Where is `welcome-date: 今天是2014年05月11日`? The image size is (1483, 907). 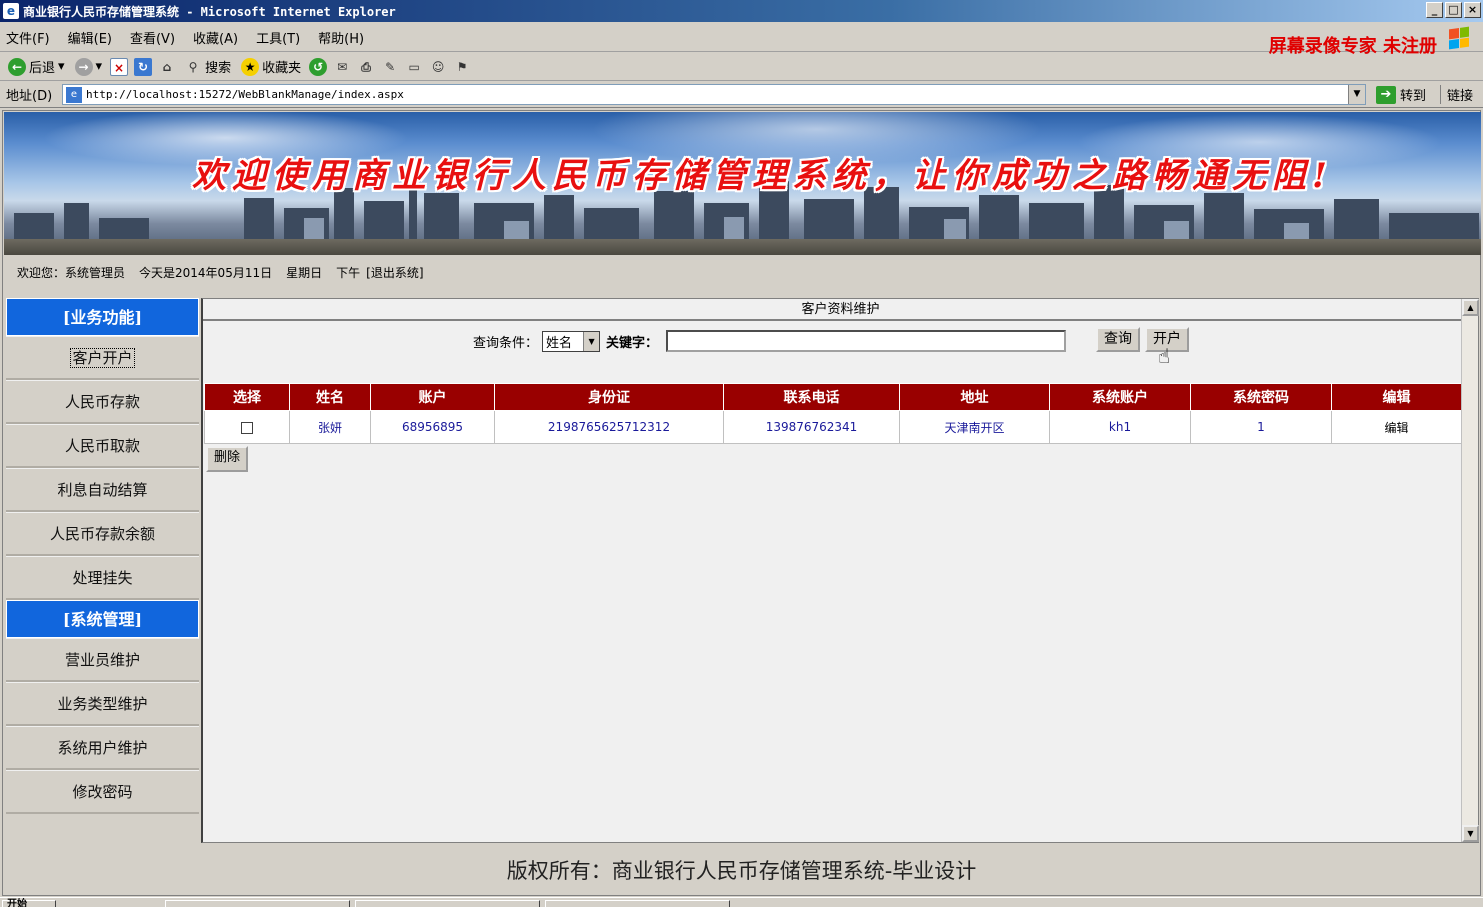 welcome-date: 今天是2014年05月11日 is located at coordinates (206, 273).